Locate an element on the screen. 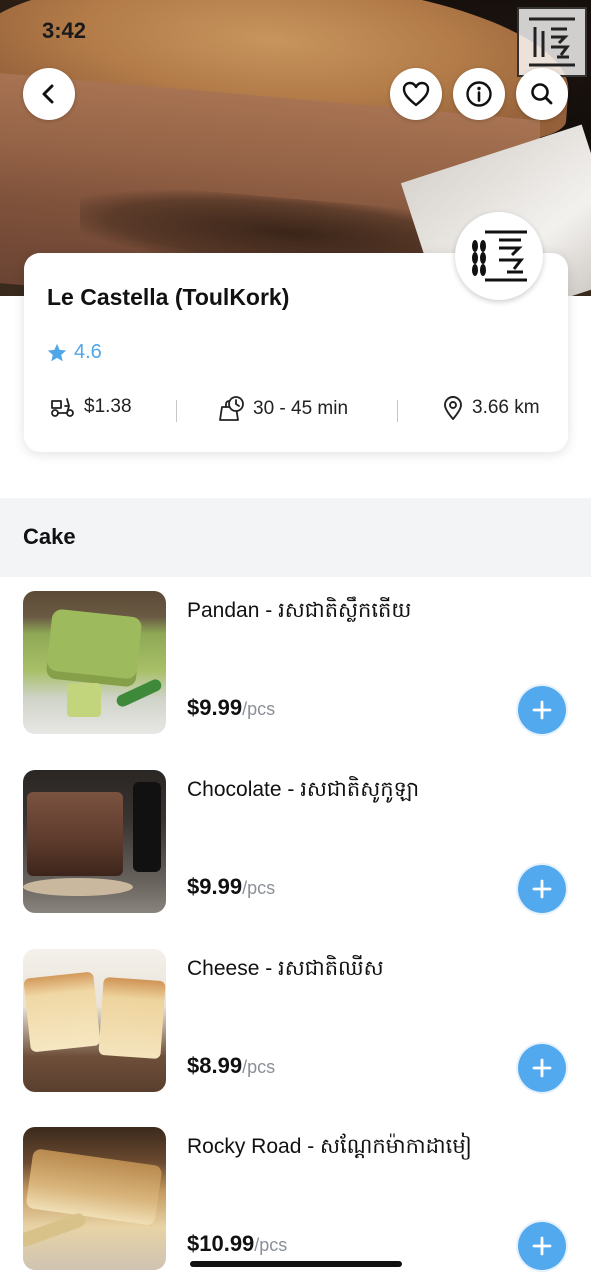 The height and width of the screenshot is (1280, 591). star-icon is located at coordinates (57, 352).